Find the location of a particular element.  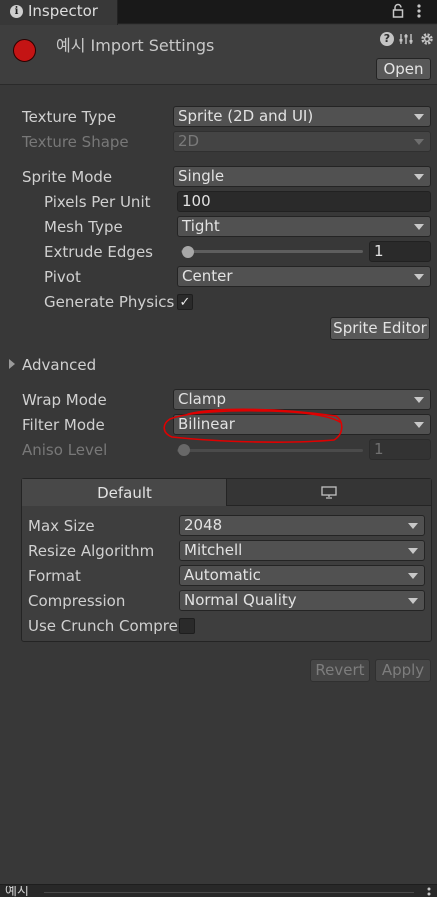

texture-shape-label: Texture Shape is located at coordinates (75, 142).